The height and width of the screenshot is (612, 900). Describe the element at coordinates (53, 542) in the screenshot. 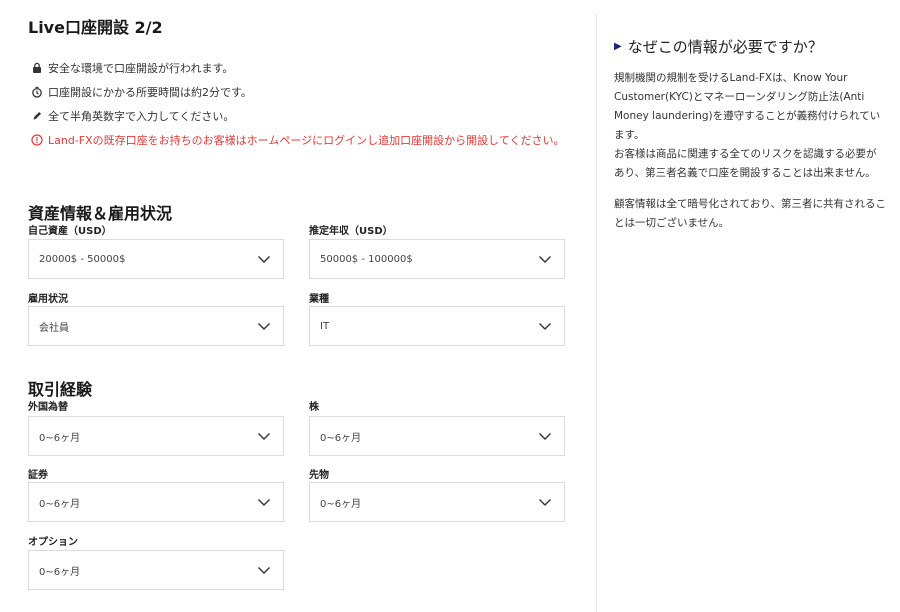

I see `options-label: オプション` at that location.